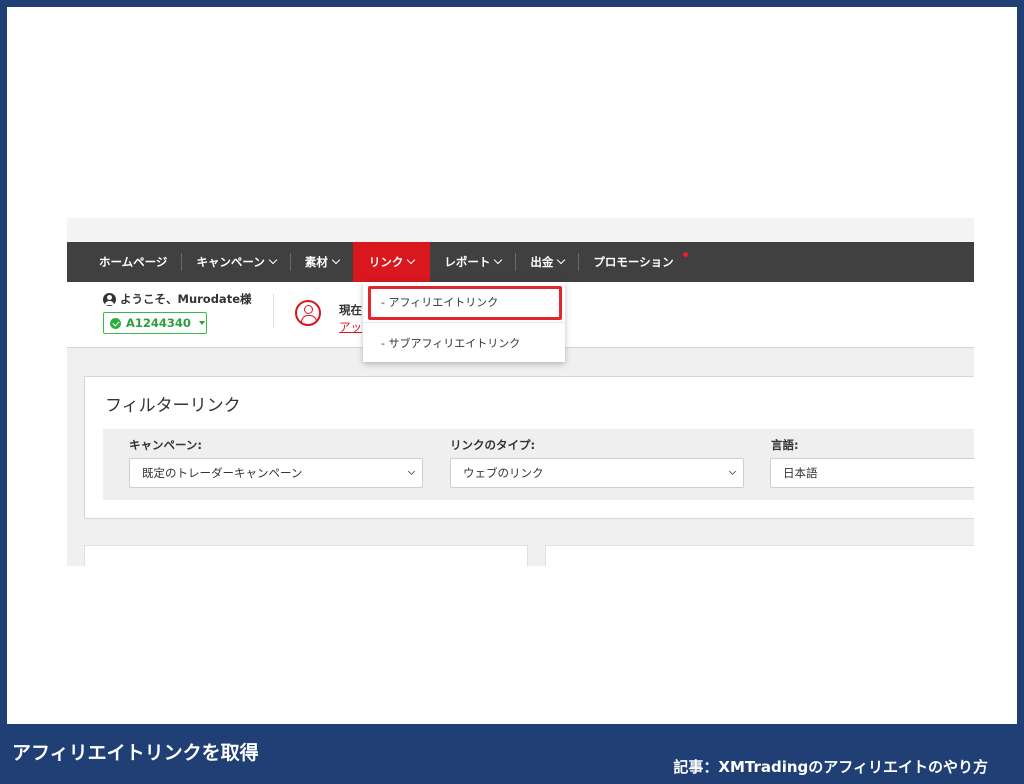 The width and height of the screenshot is (1024, 784). Describe the element at coordinates (133, 262) in the screenshot. I see `nav-home-label: ホームページ` at that location.